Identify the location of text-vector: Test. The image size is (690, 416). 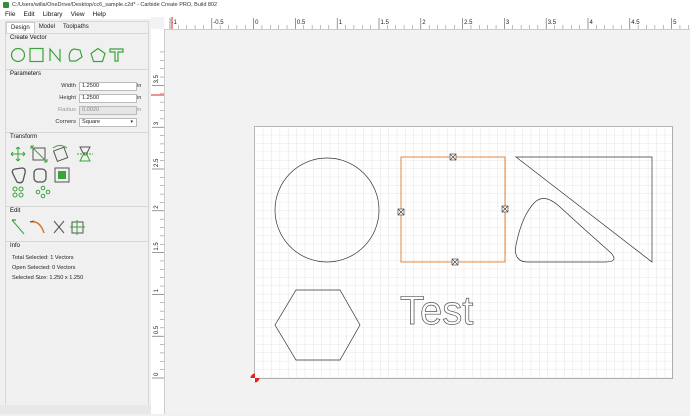
(437, 311).